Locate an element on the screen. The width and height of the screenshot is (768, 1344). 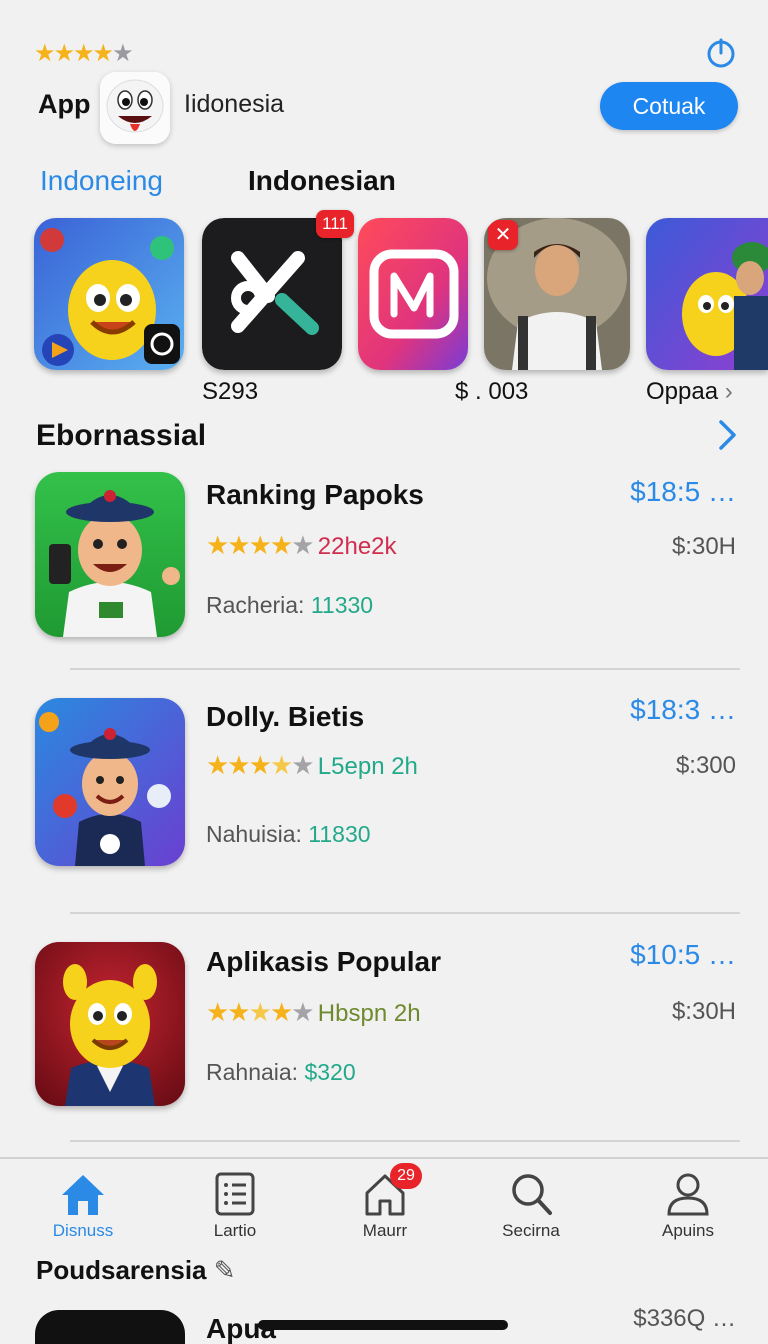
search-icon is located at coordinates (532, 1194).